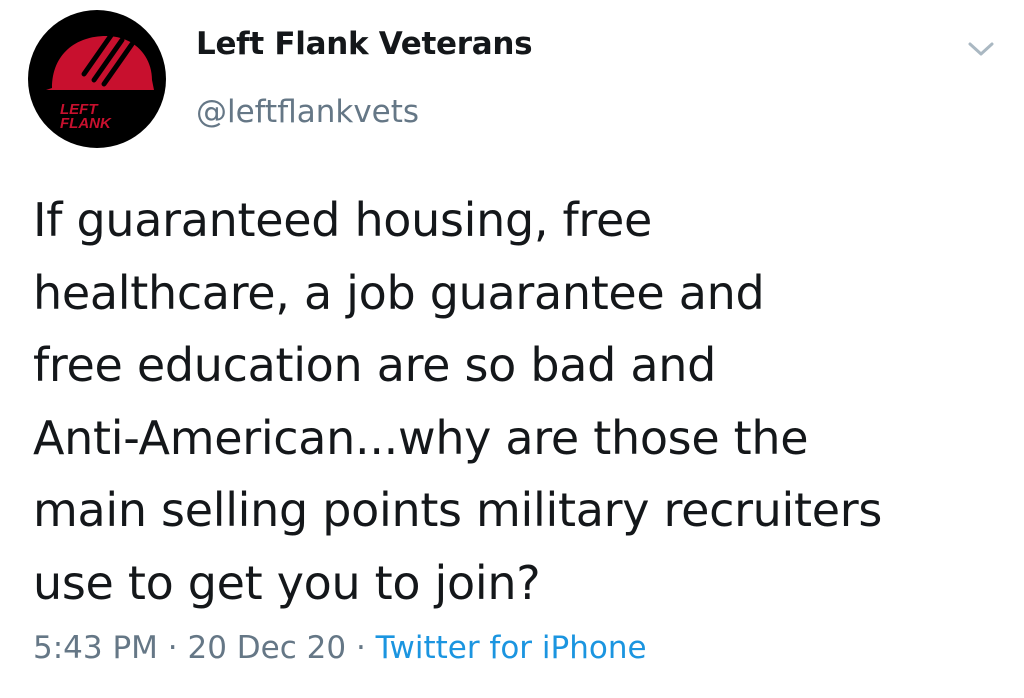 Image resolution: width=1024 pixels, height=698 pixels. I want to click on chevron-down-icon, so click(981, 49).